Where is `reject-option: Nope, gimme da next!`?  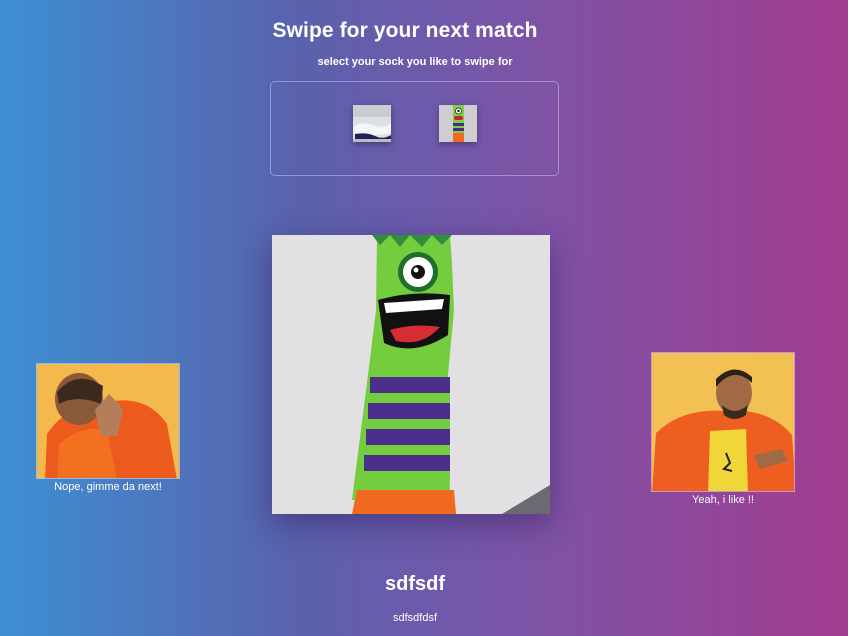
reject-option: Nope, gimme da next! is located at coordinates (108, 428).